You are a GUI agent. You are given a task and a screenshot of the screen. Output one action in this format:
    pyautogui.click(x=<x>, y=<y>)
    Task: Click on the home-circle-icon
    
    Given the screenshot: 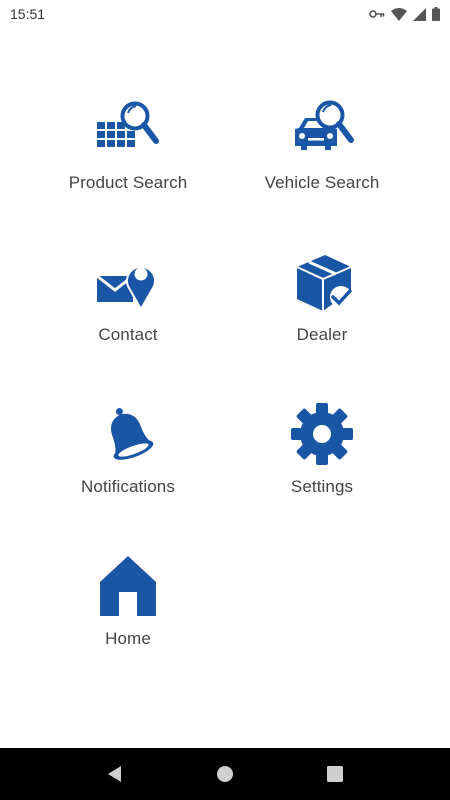 What is the action you would take?
    pyautogui.click(x=225, y=774)
    